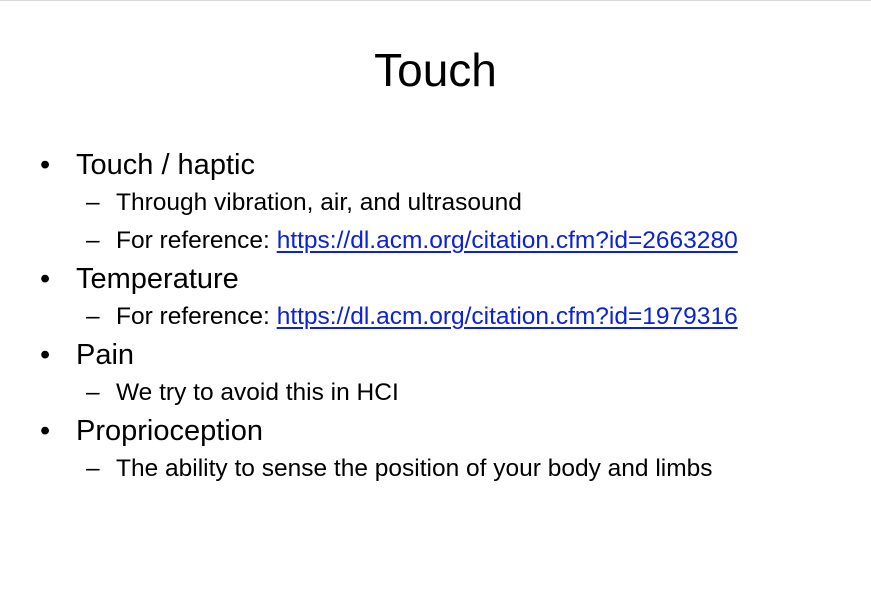  What do you see at coordinates (450, 279) in the screenshot?
I see `bullet-item-temperature: • Temperature` at bounding box center [450, 279].